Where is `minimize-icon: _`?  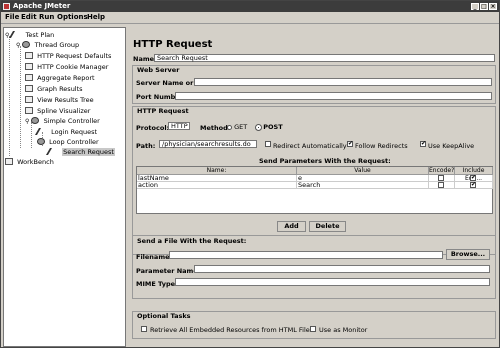
minimize-icon: _ is located at coordinates (475, 6).